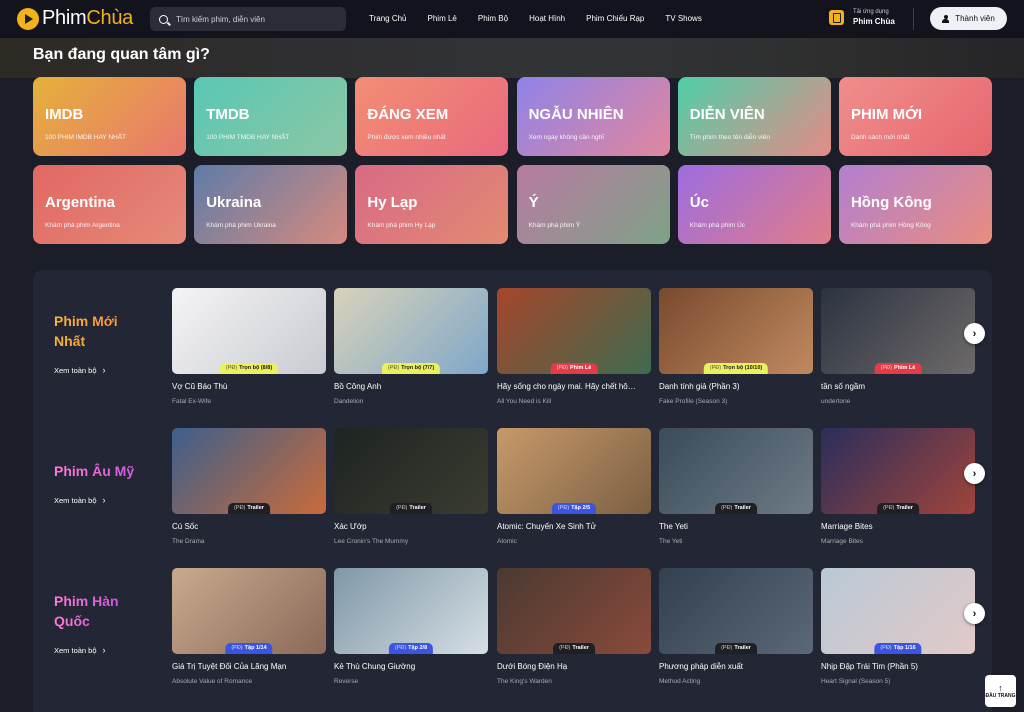  I want to click on movie-original-title: The King's Warden, so click(524, 681).